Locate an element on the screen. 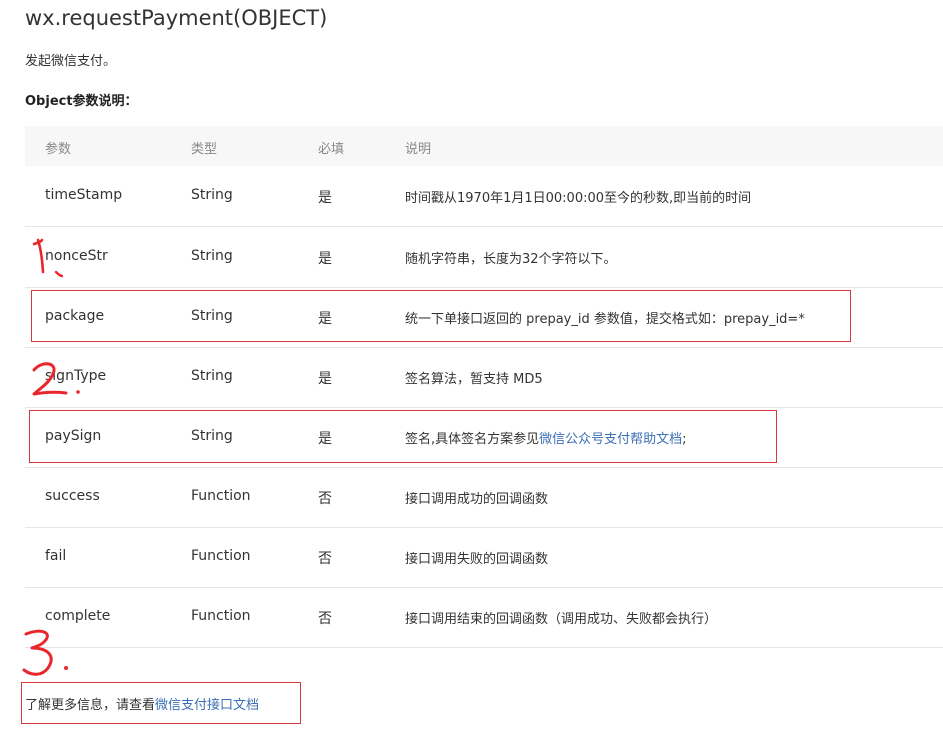  table-row: success Function 否 接口调用成功的回调函数 is located at coordinates (484, 497).